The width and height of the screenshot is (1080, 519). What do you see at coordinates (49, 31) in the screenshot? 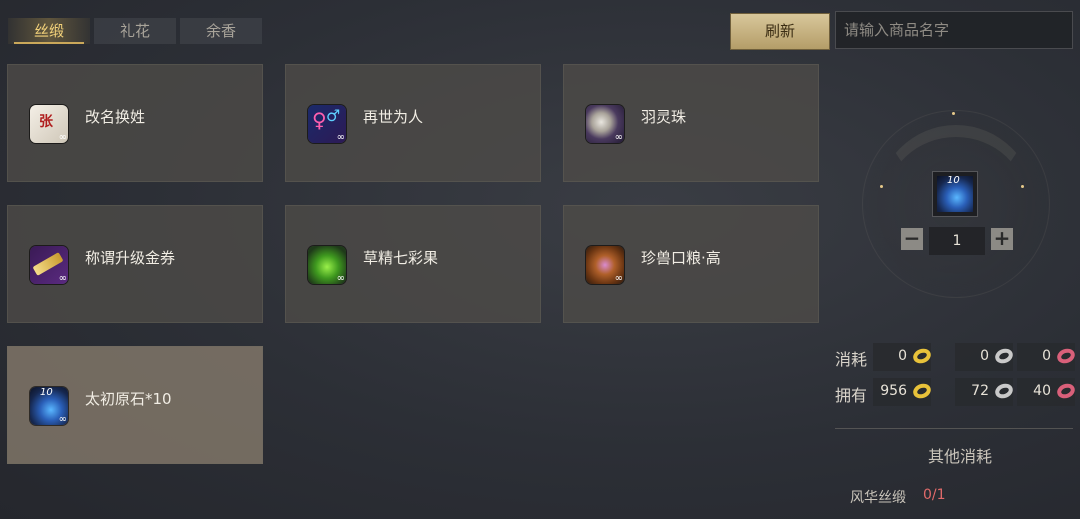
I see `tab-silk: 丝缎` at bounding box center [49, 31].